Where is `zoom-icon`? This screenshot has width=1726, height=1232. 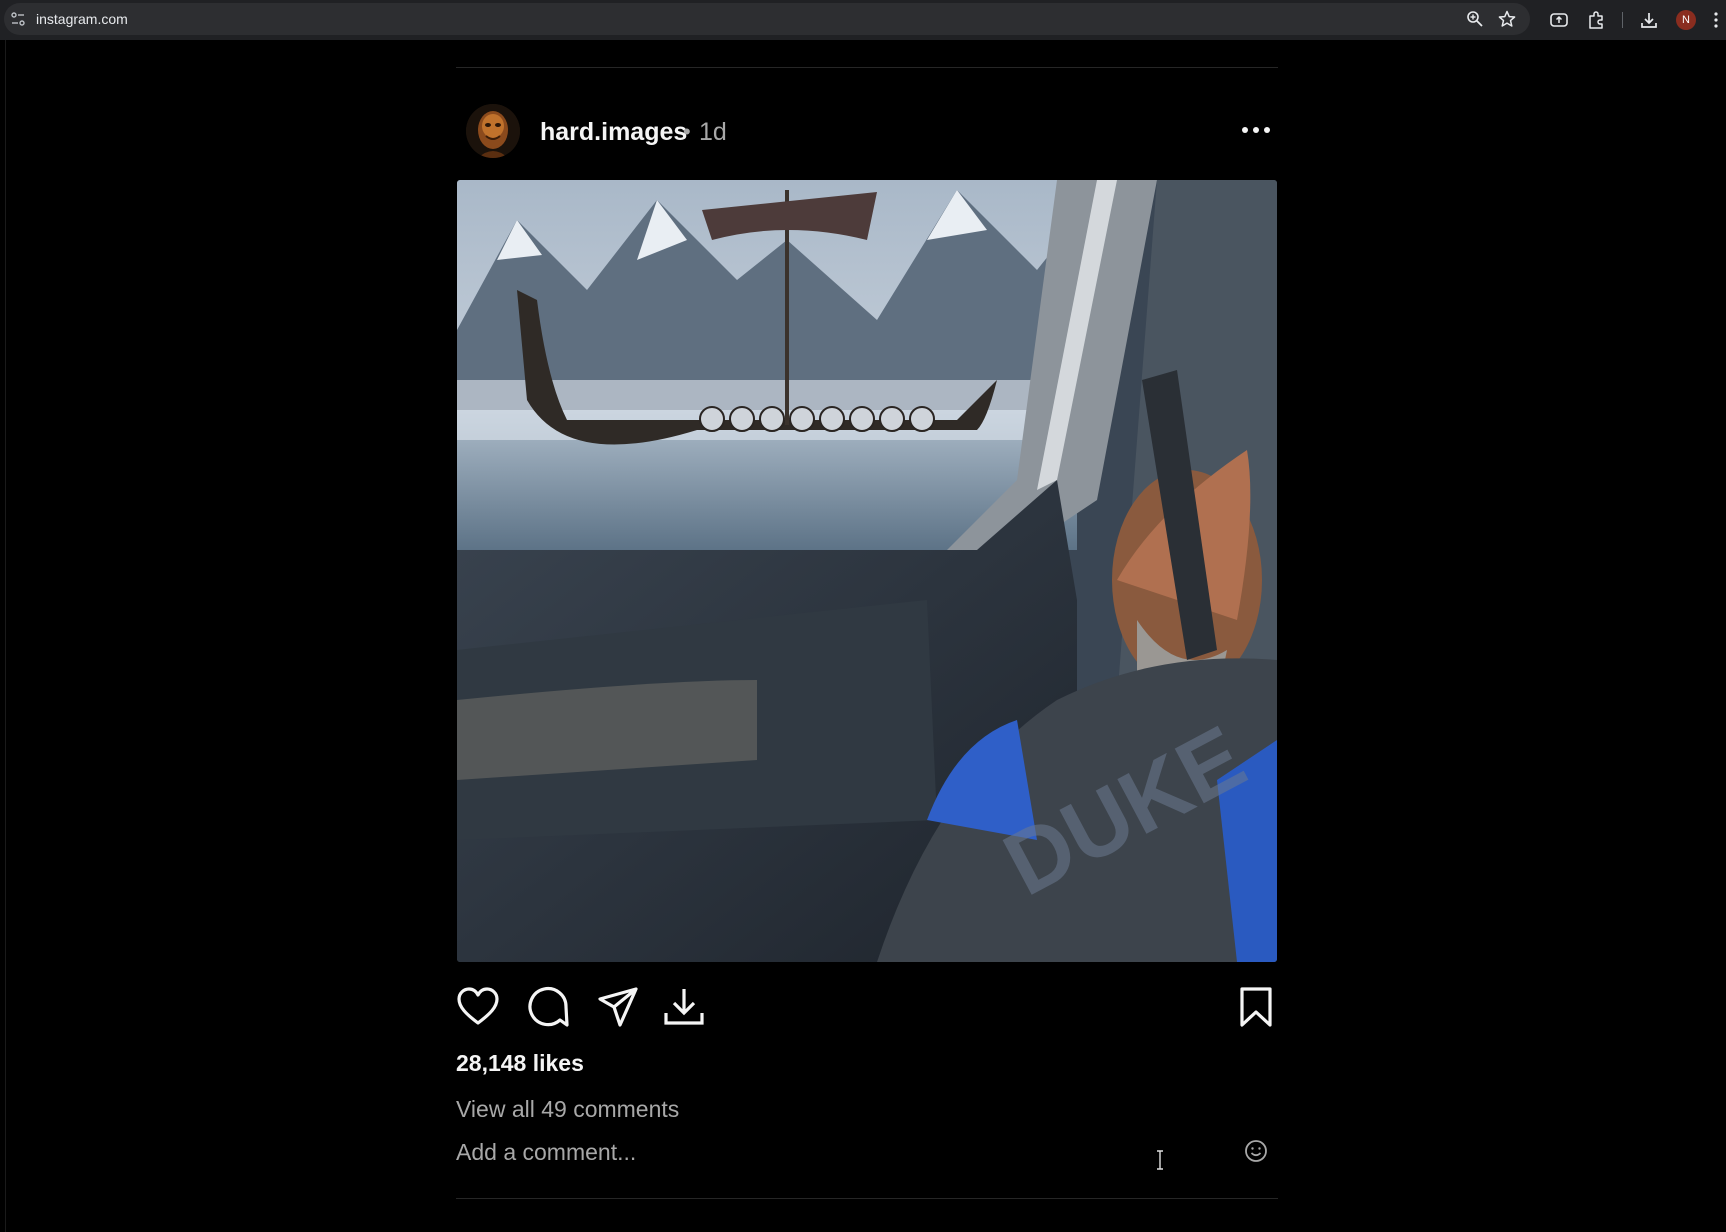 zoom-icon is located at coordinates (1475, 19).